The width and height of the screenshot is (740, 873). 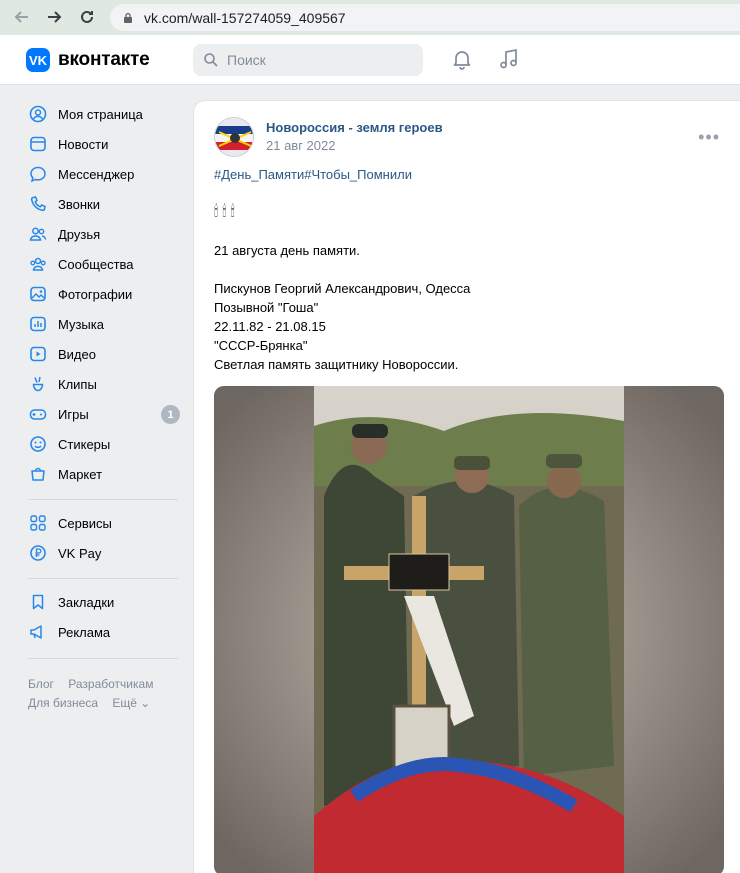 I want to click on sidebar-item-bookmarks: Закладки, so click(x=108, y=602).